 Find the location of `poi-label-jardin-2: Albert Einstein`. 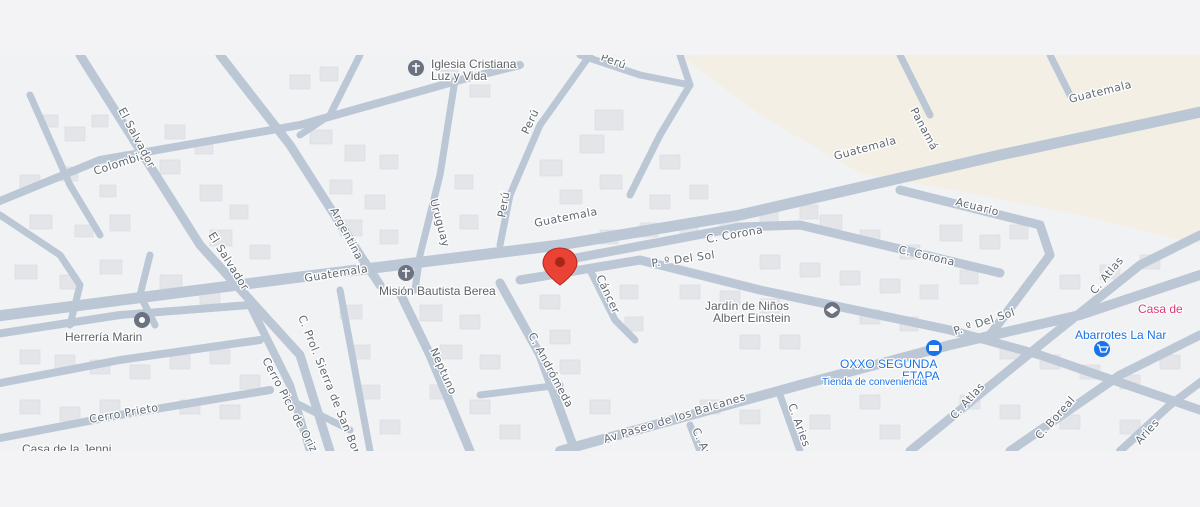

poi-label-jardin-2: Albert Einstein is located at coordinates (751, 318).